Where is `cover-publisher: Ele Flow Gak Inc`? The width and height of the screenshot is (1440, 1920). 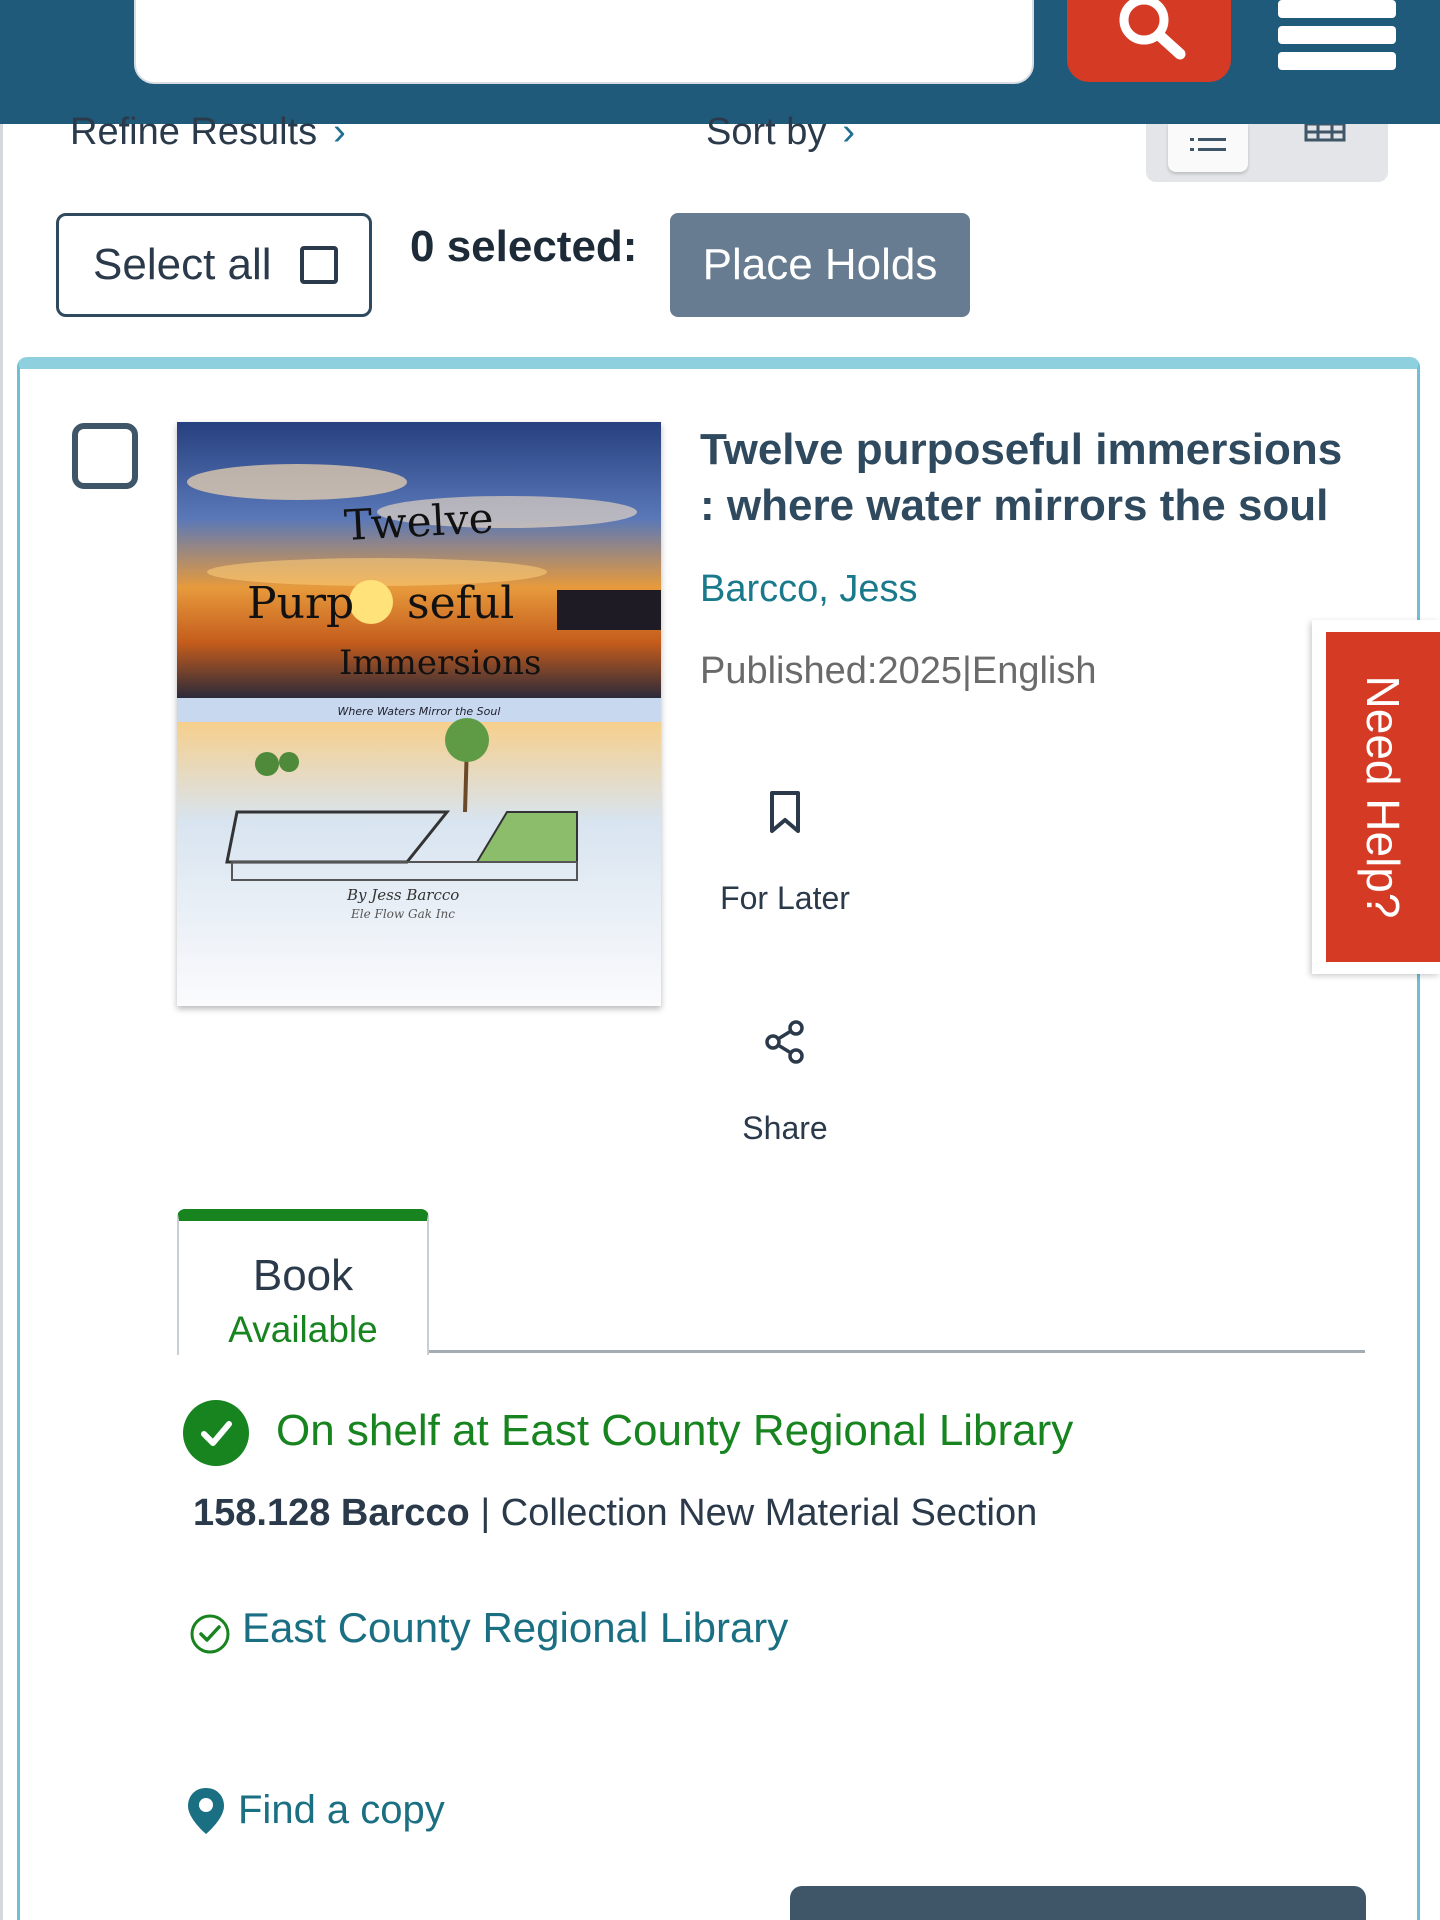
cover-publisher: Ele Flow Gak Inc is located at coordinates (402, 914).